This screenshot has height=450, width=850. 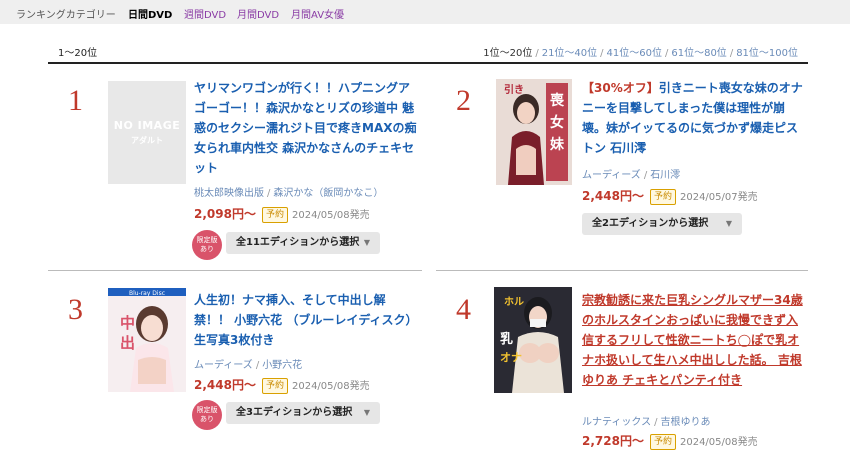 I want to click on svg-text: 中, so click(x=127, y=323).